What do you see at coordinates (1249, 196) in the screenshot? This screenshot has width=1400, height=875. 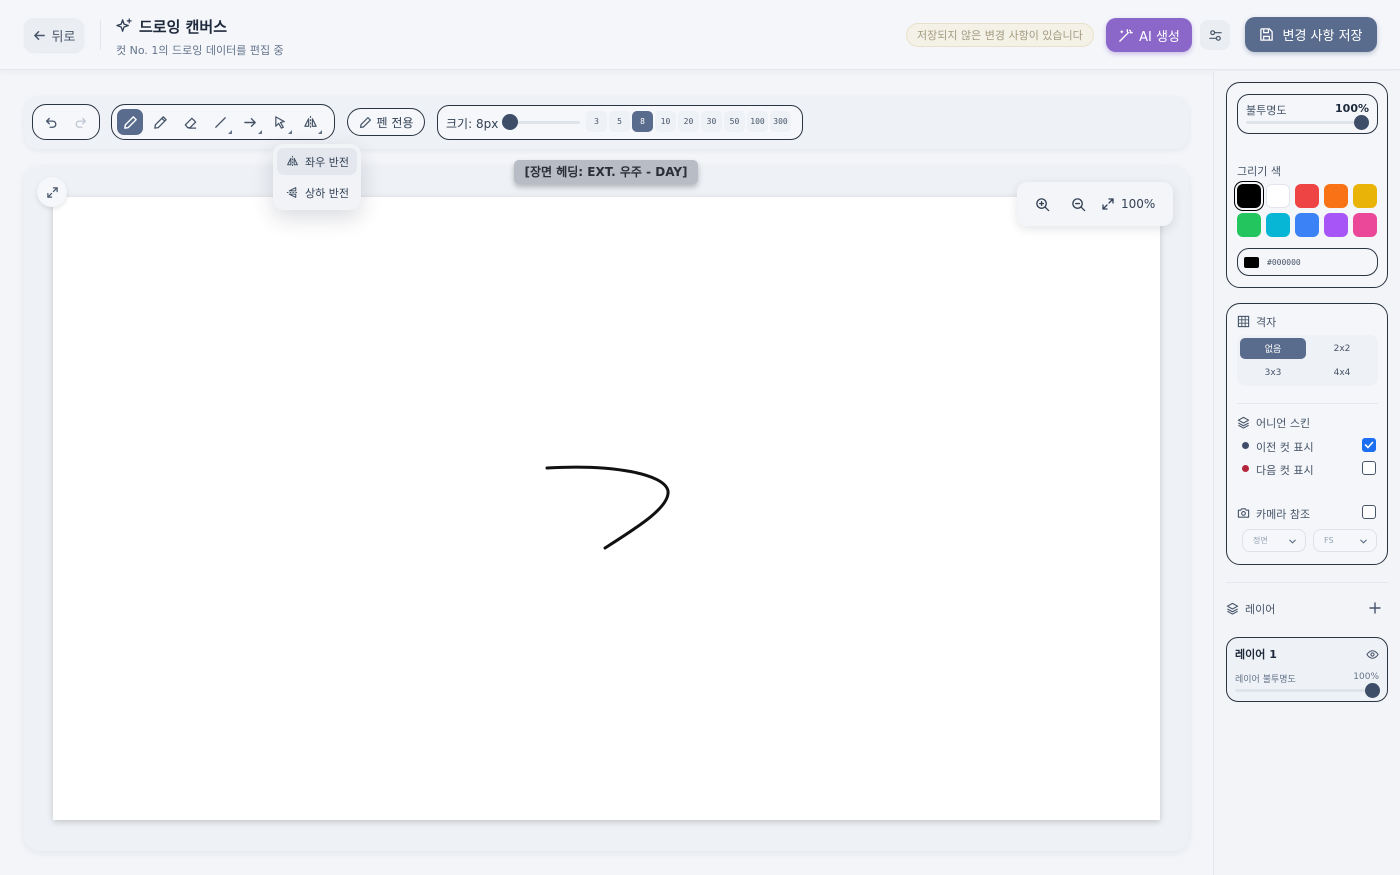 I see `color-swatch-black` at bounding box center [1249, 196].